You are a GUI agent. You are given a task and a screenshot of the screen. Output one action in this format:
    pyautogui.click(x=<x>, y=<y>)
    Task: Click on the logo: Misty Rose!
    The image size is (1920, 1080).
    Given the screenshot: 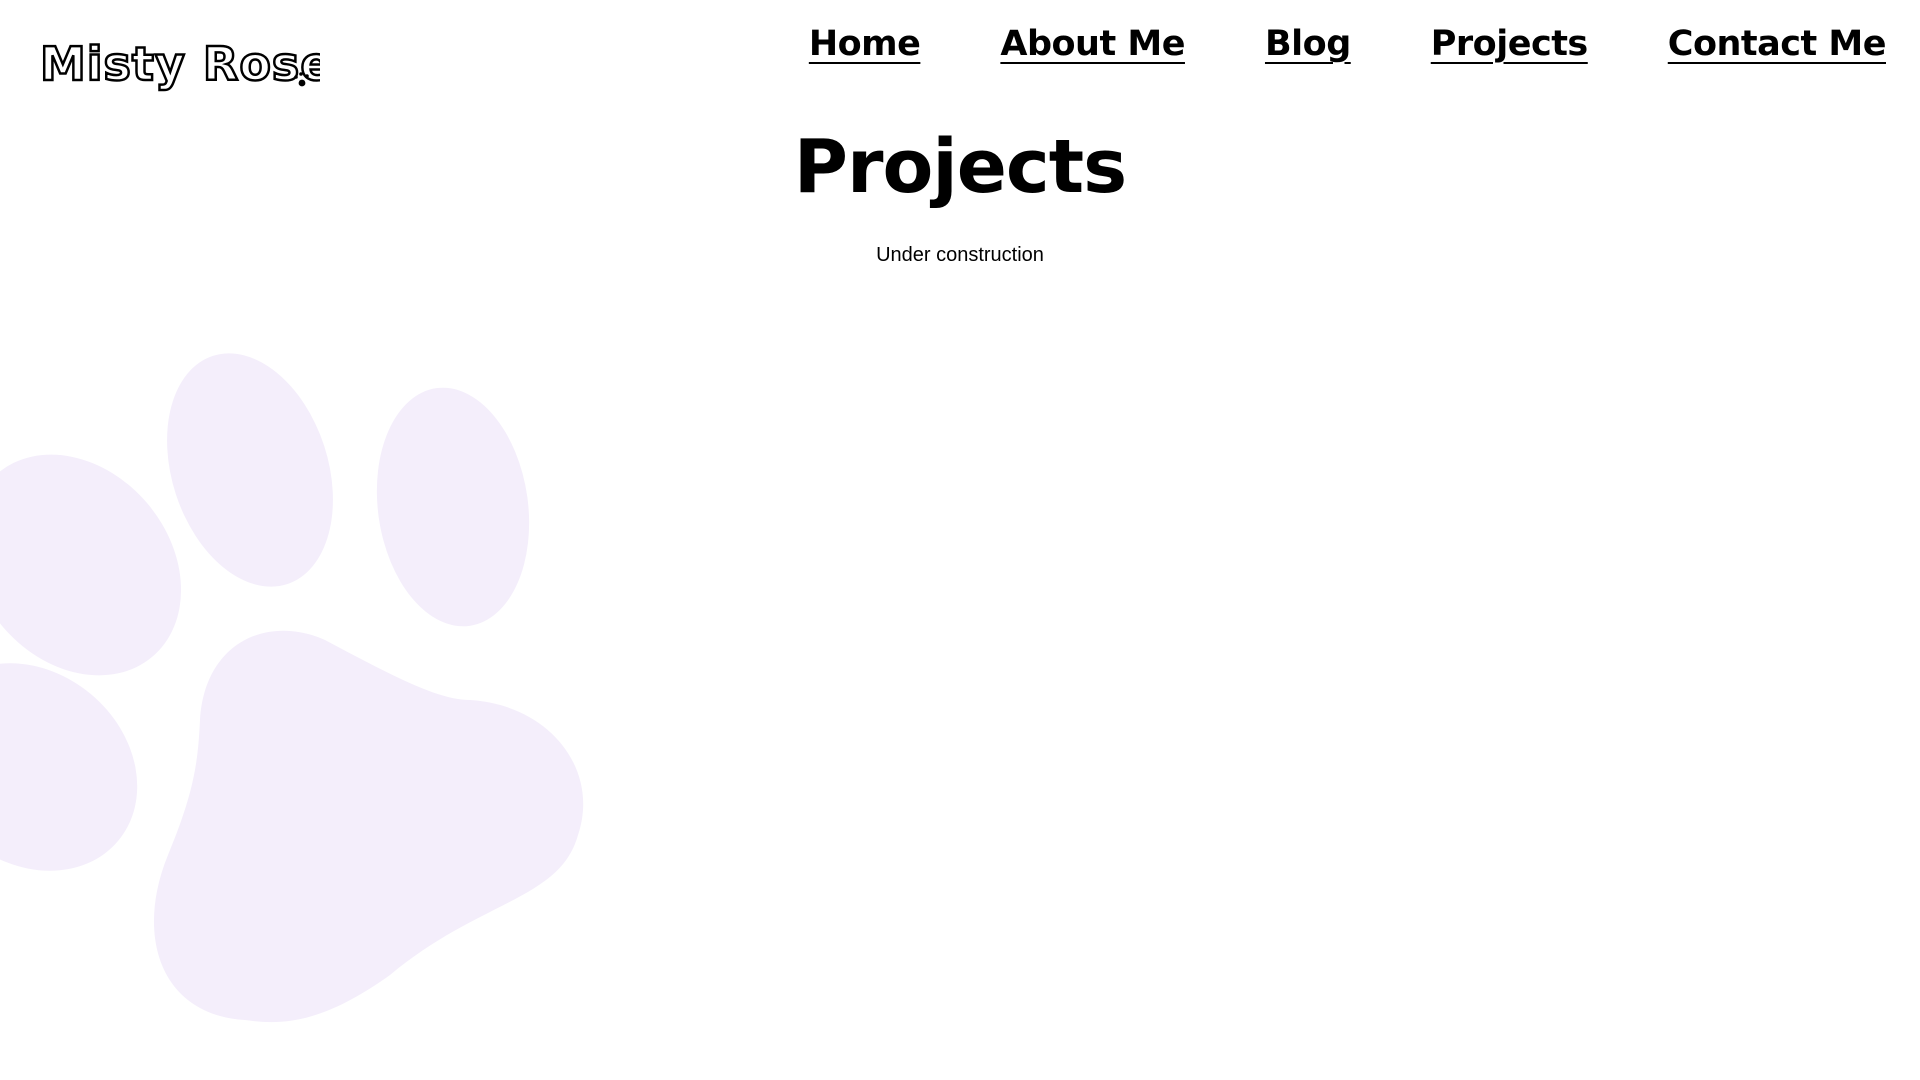 What is the action you would take?
    pyautogui.click(x=179, y=58)
    